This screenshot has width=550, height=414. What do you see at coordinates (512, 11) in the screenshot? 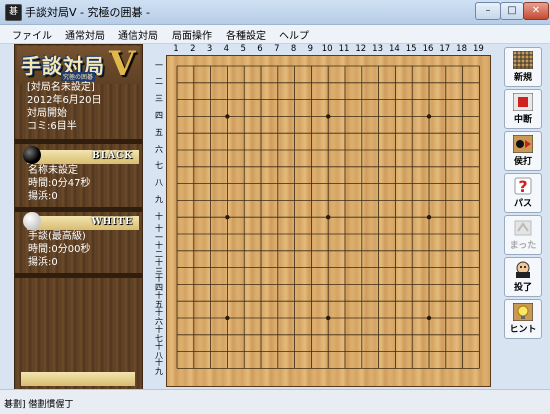
I see `maximize-button: □` at bounding box center [512, 11].